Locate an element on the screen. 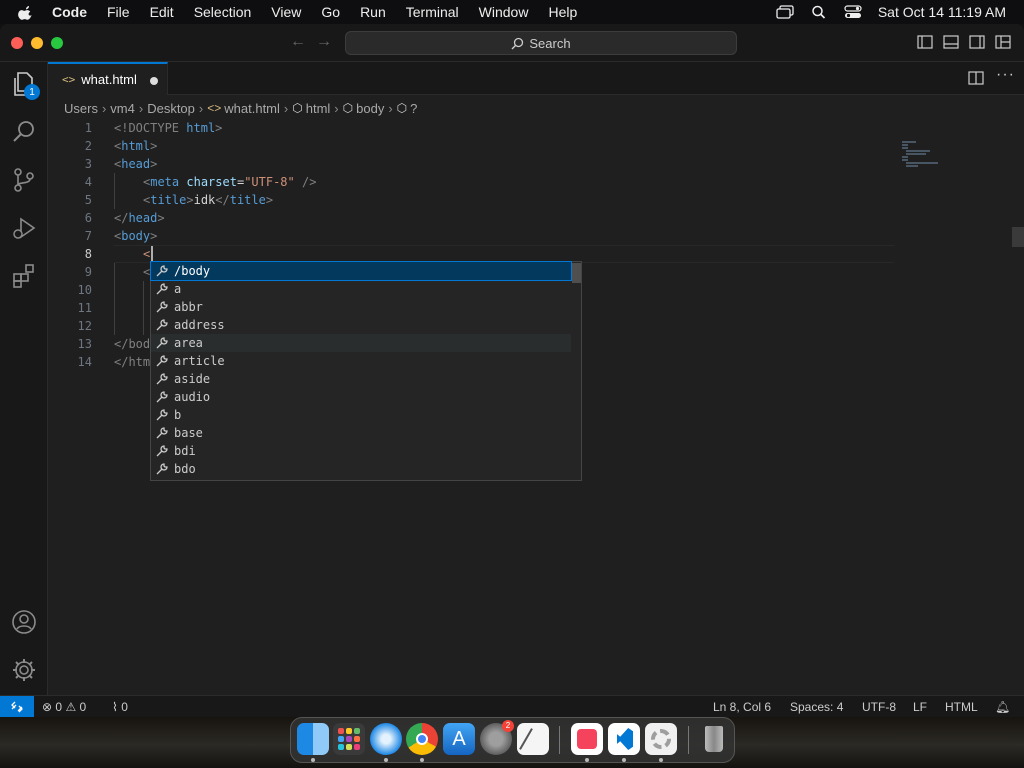 Image resolution: width=1024 pixels, height=768 pixels. breadcrumb-body: body is located at coordinates (370, 108).